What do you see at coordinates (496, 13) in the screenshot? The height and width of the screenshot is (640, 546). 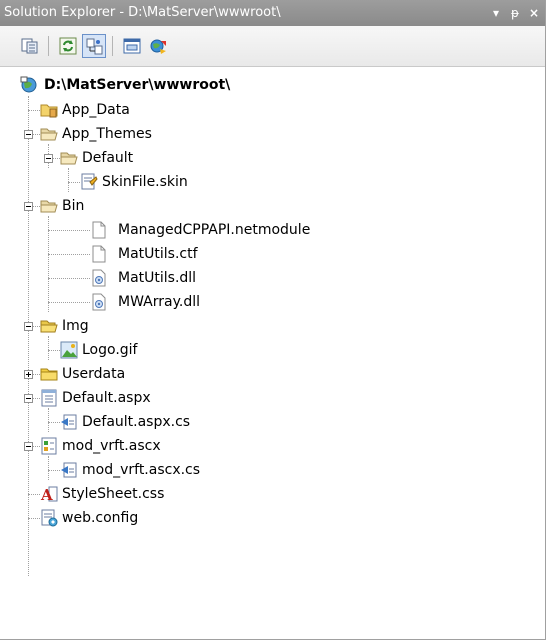 I see `window-position-dropdown-button: ▾` at bounding box center [496, 13].